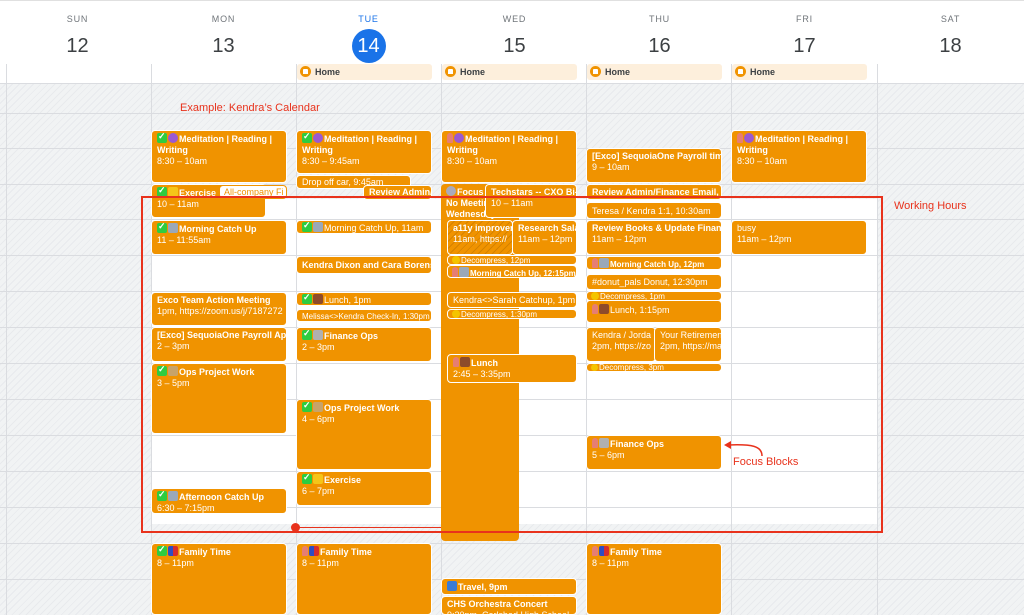  I want to click on day-header-sat: SAT 18, so click(950, 31).